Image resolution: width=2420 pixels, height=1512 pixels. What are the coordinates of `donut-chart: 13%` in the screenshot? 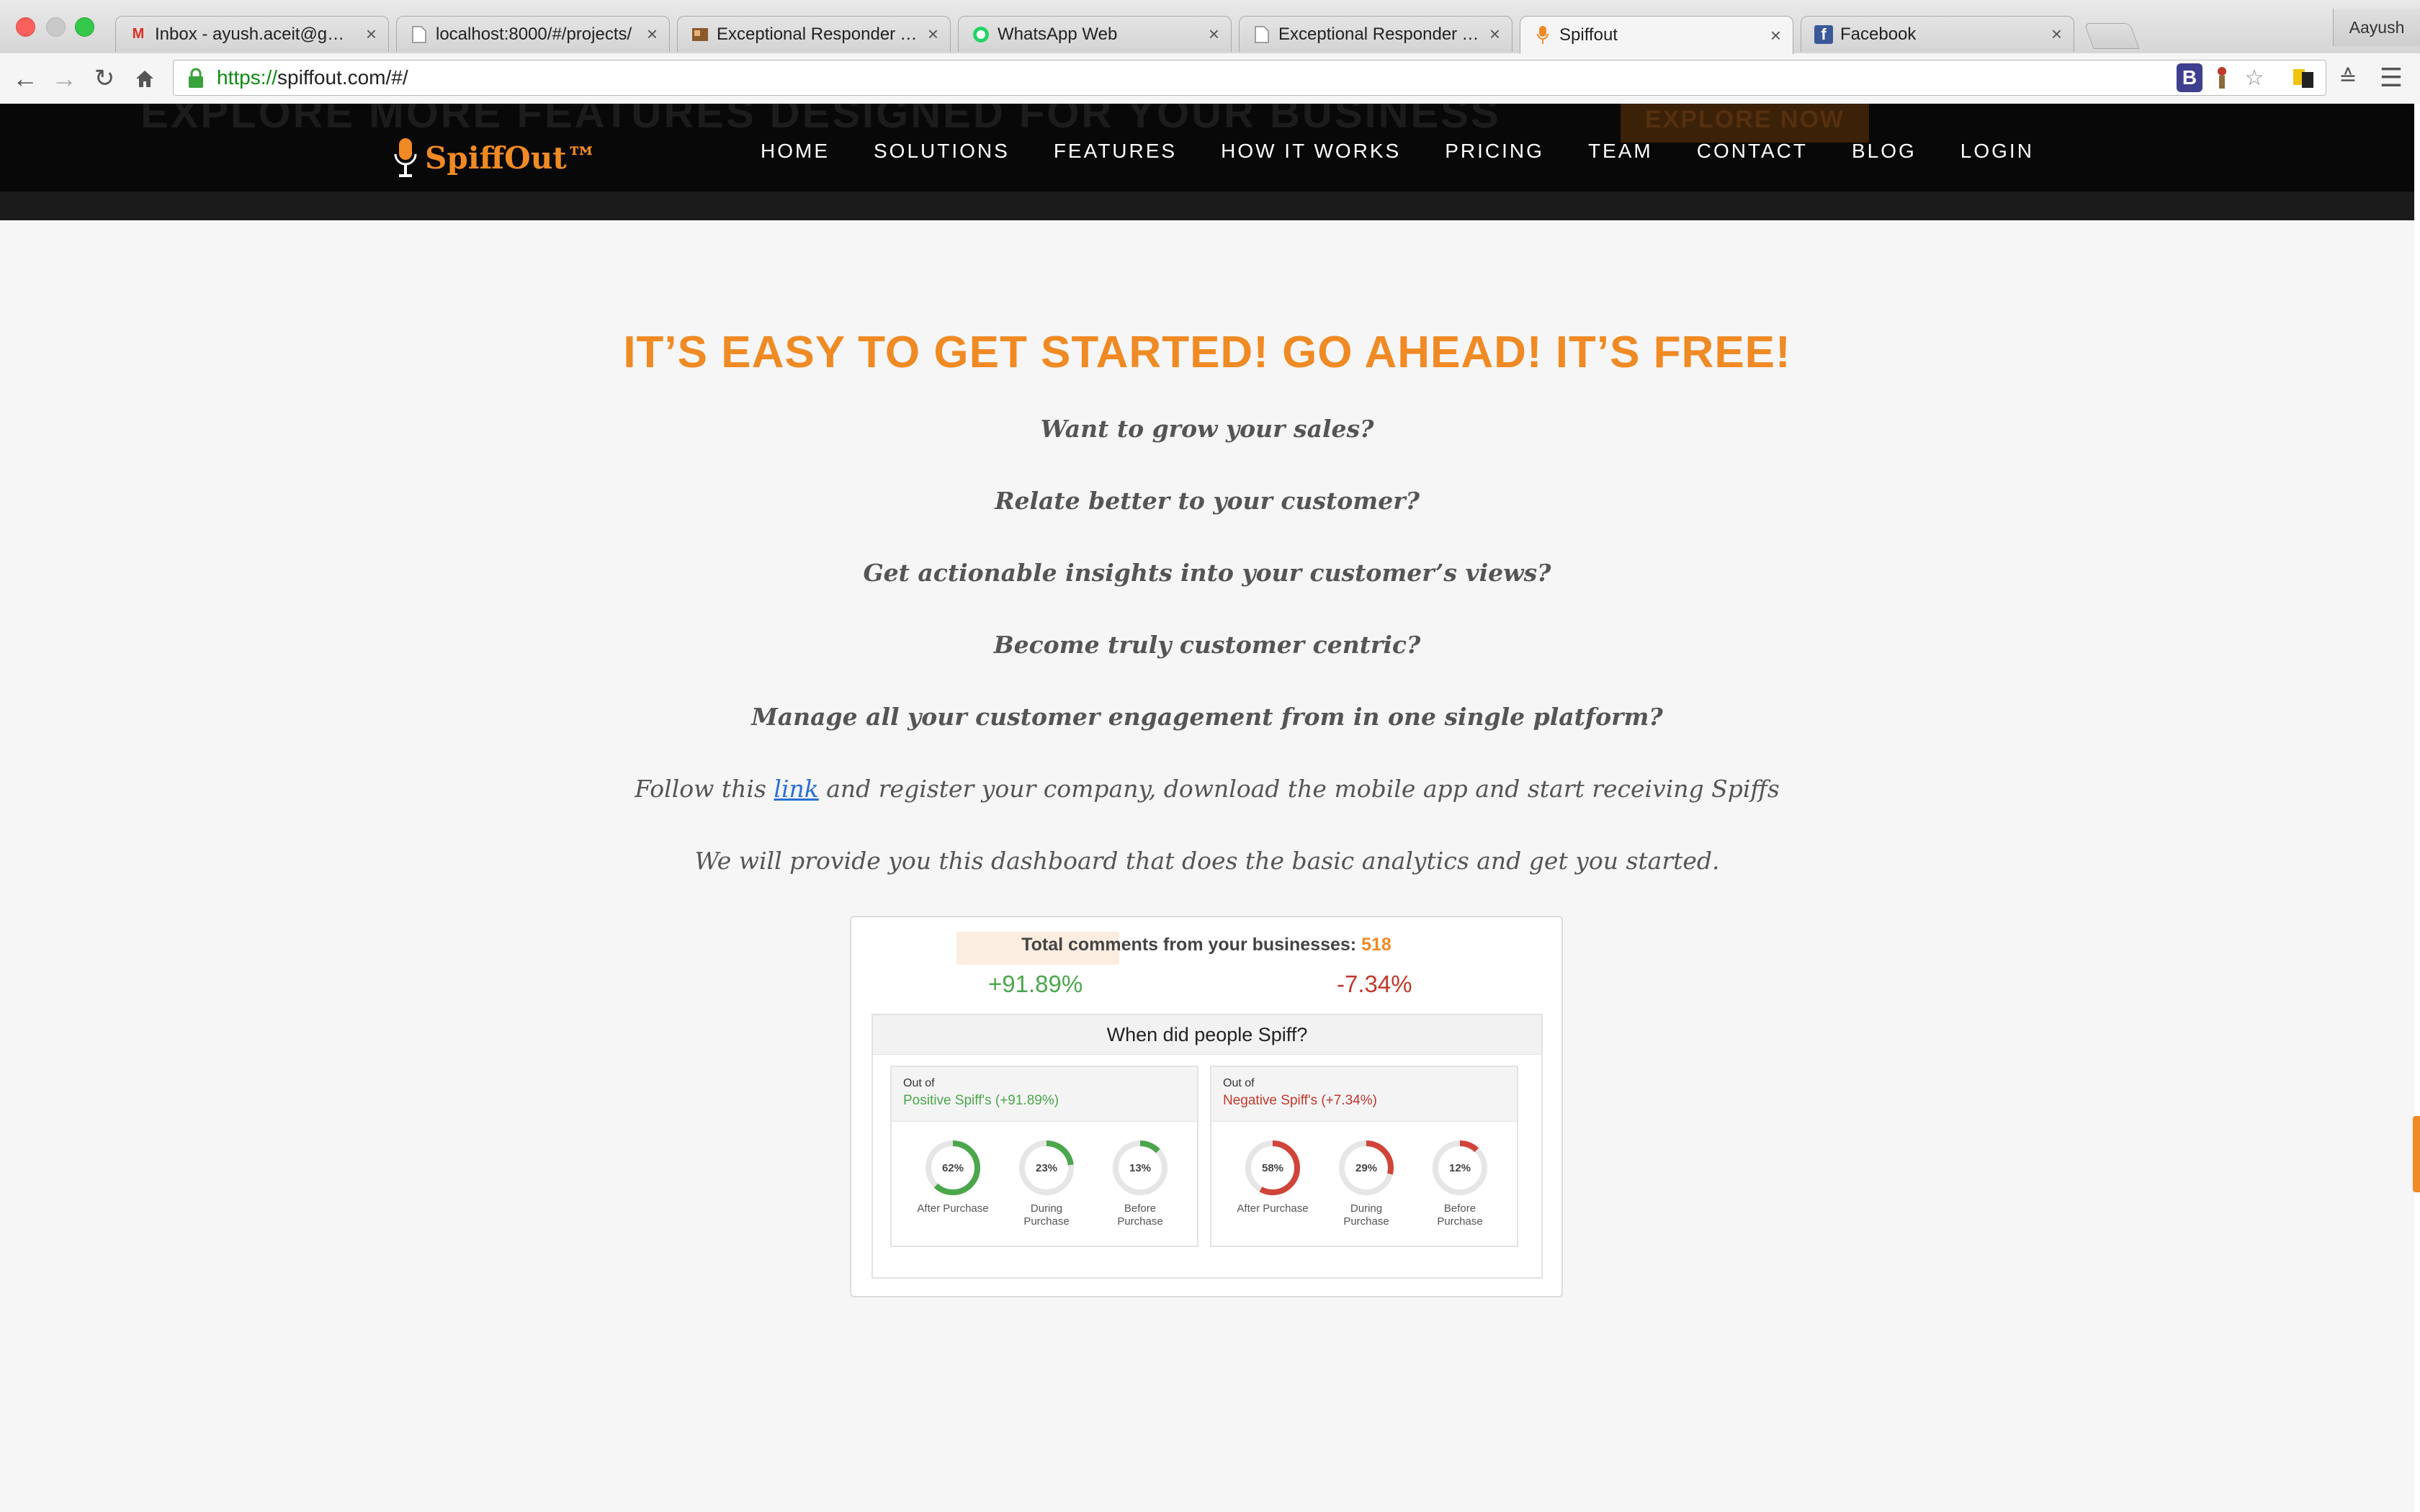 It's located at (1140, 1167).